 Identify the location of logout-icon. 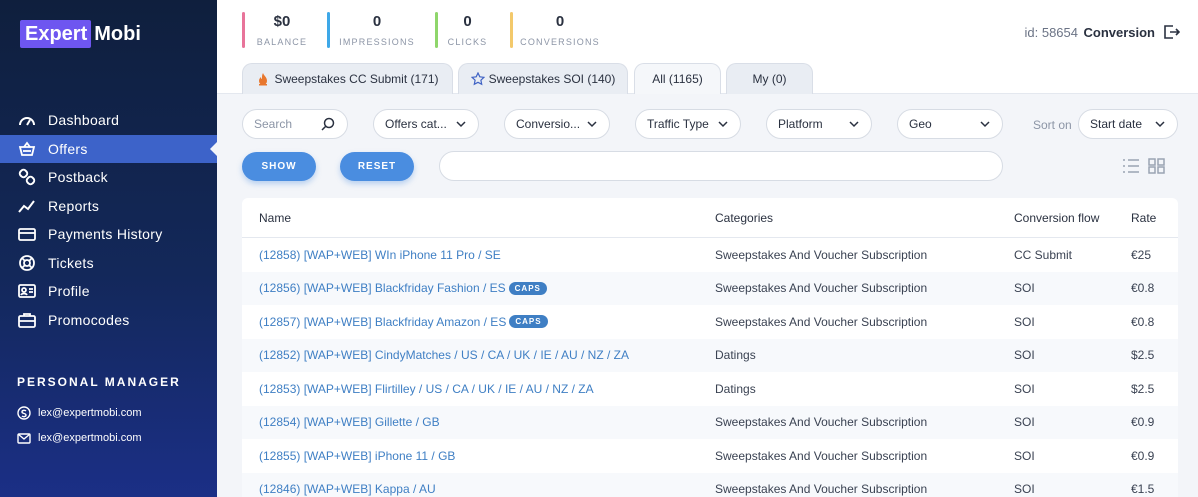
(1171, 32).